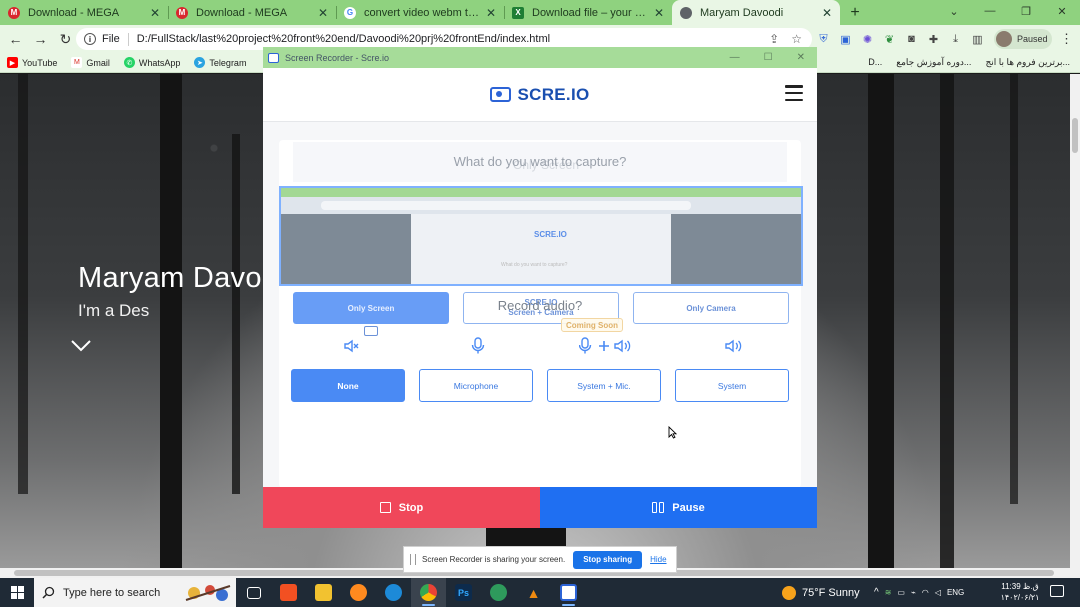  I want to click on stop-label: Stop, so click(411, 507).